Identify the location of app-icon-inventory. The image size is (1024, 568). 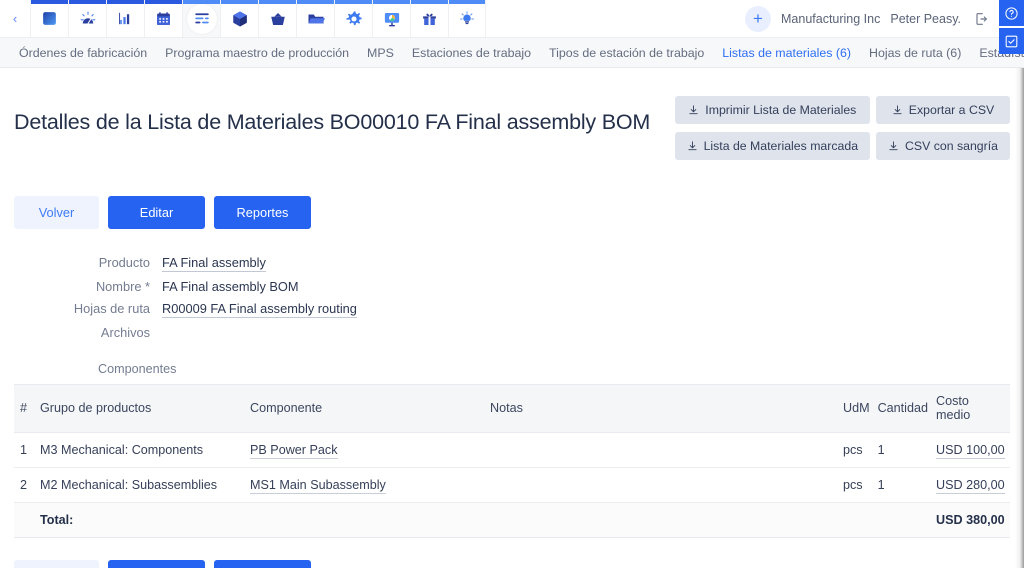
(239, 18).